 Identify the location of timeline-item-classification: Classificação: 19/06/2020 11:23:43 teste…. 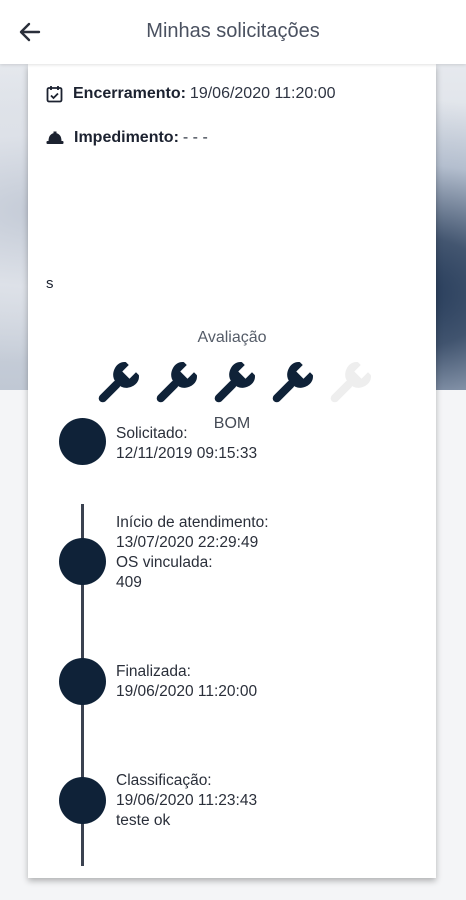
(186, 801).